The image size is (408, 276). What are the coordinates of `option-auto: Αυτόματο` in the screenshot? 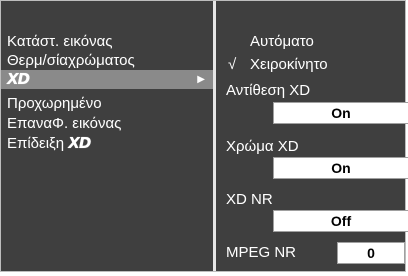 It's located at (282, 41).